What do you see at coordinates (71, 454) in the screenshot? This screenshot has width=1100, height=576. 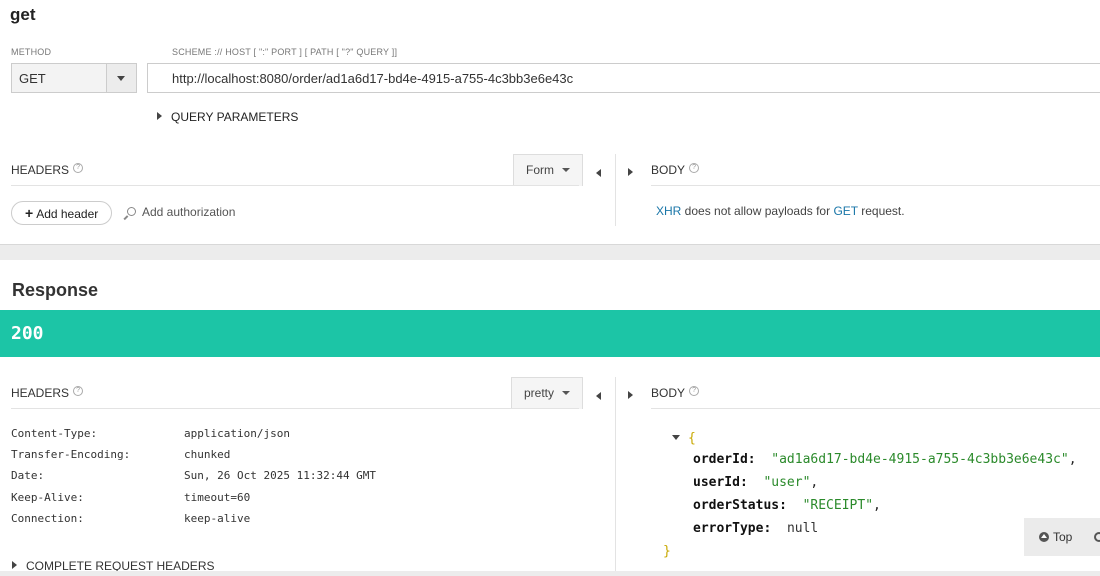 I see `header-name: Transfer-Encoding:` at bounding box center [71, 454].